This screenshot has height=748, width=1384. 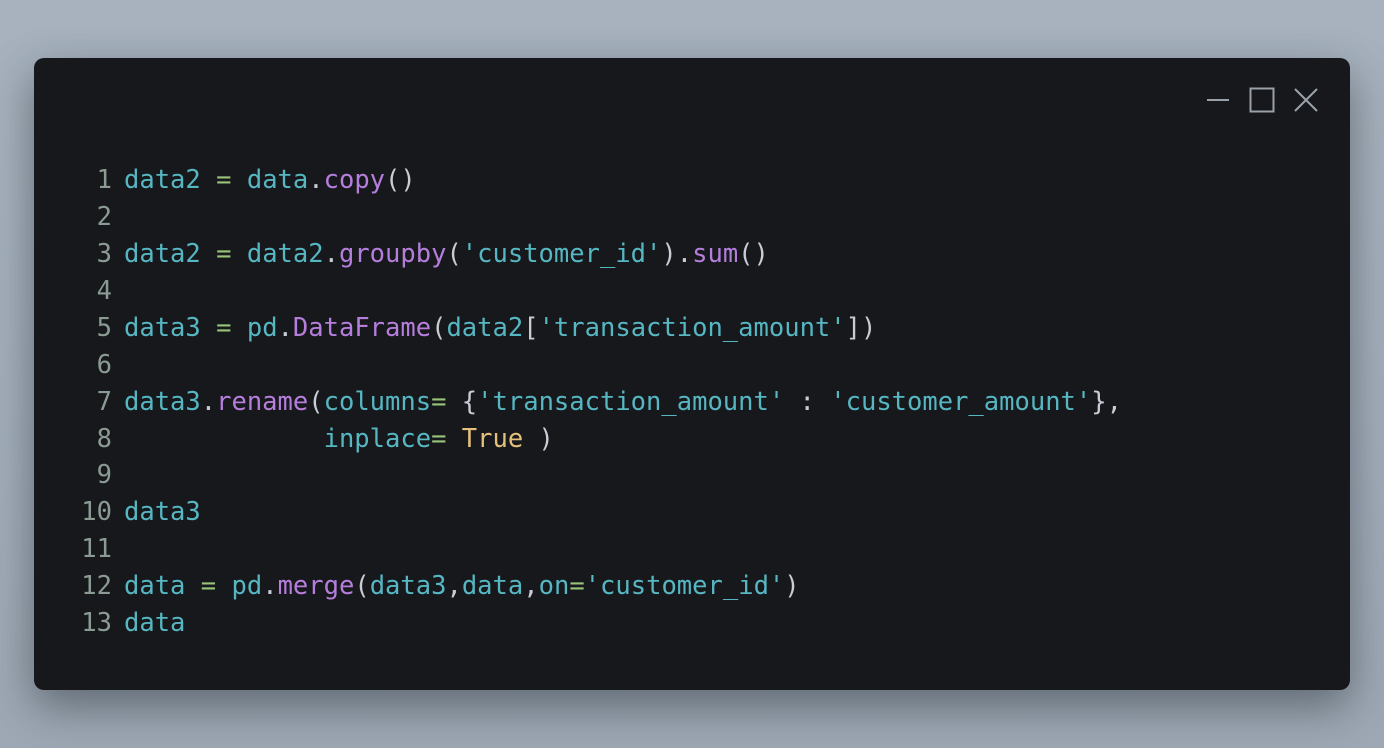 What do you see at coordinates (270, 180) in the screenshot?
I see `line-source: data2 = data.copy()` at bounding box center [270, 180].